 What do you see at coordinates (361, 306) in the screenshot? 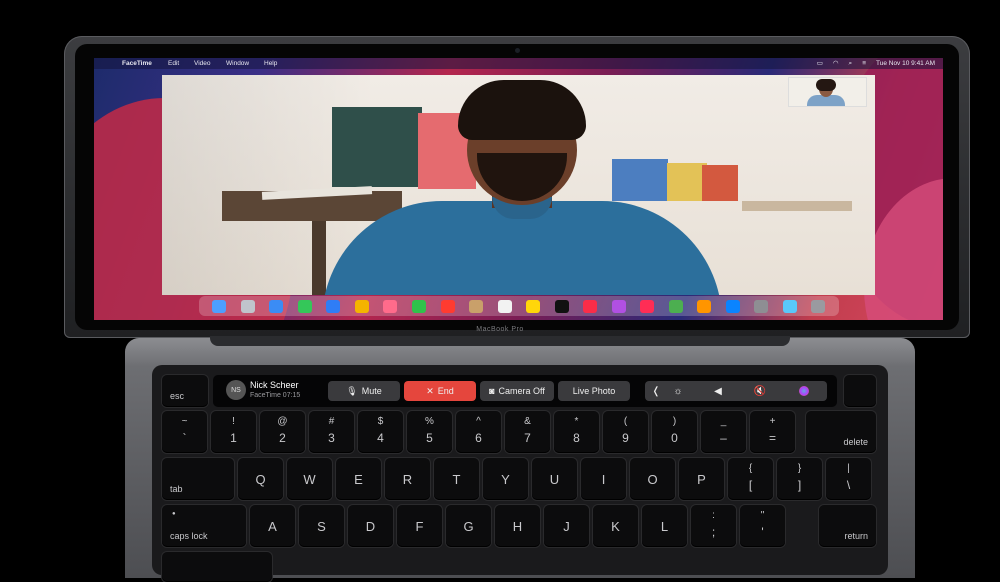
I see `maps-icon` at bounding box center [361, 306].